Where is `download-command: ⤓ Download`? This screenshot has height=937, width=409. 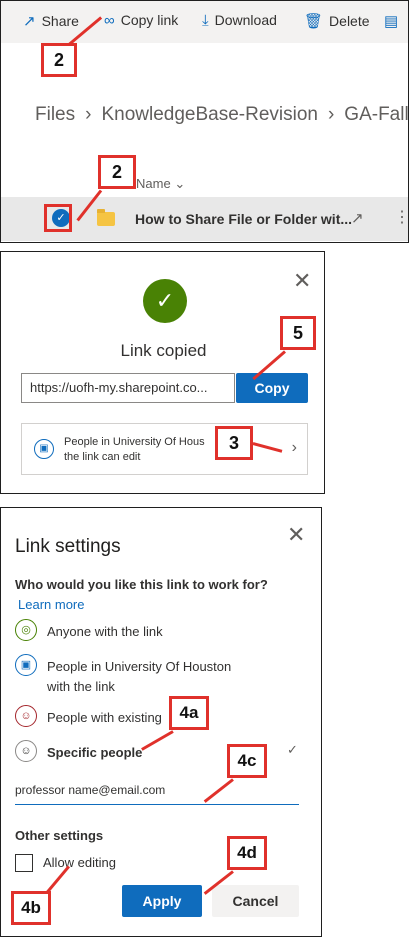
download-command: ⤓ Download is located at coordinates (239, 20).